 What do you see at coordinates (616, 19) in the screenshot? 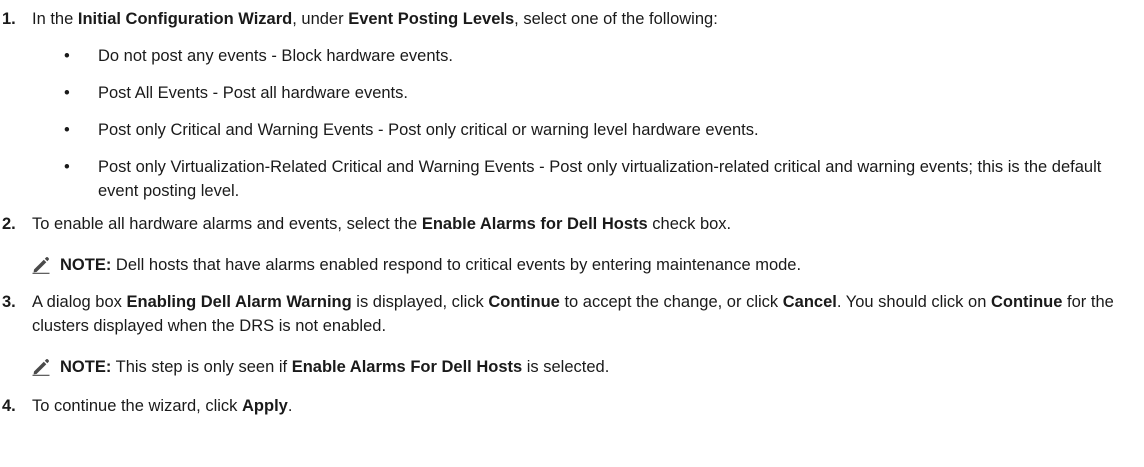
I see `text-run: , select one of the following:` at bounding box center [616, 19].